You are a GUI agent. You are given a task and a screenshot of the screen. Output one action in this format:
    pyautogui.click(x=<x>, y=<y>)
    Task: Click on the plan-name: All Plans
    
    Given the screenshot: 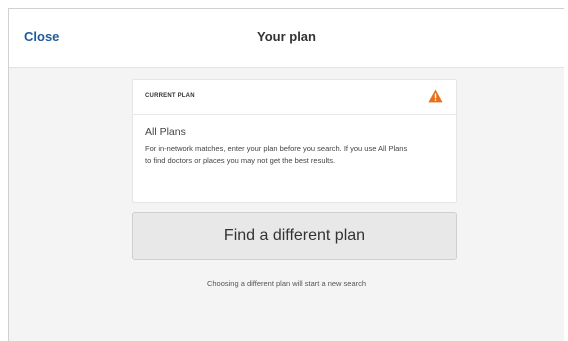 What is the action you would take?
    pyautogui.click(x=165, y=132)
    